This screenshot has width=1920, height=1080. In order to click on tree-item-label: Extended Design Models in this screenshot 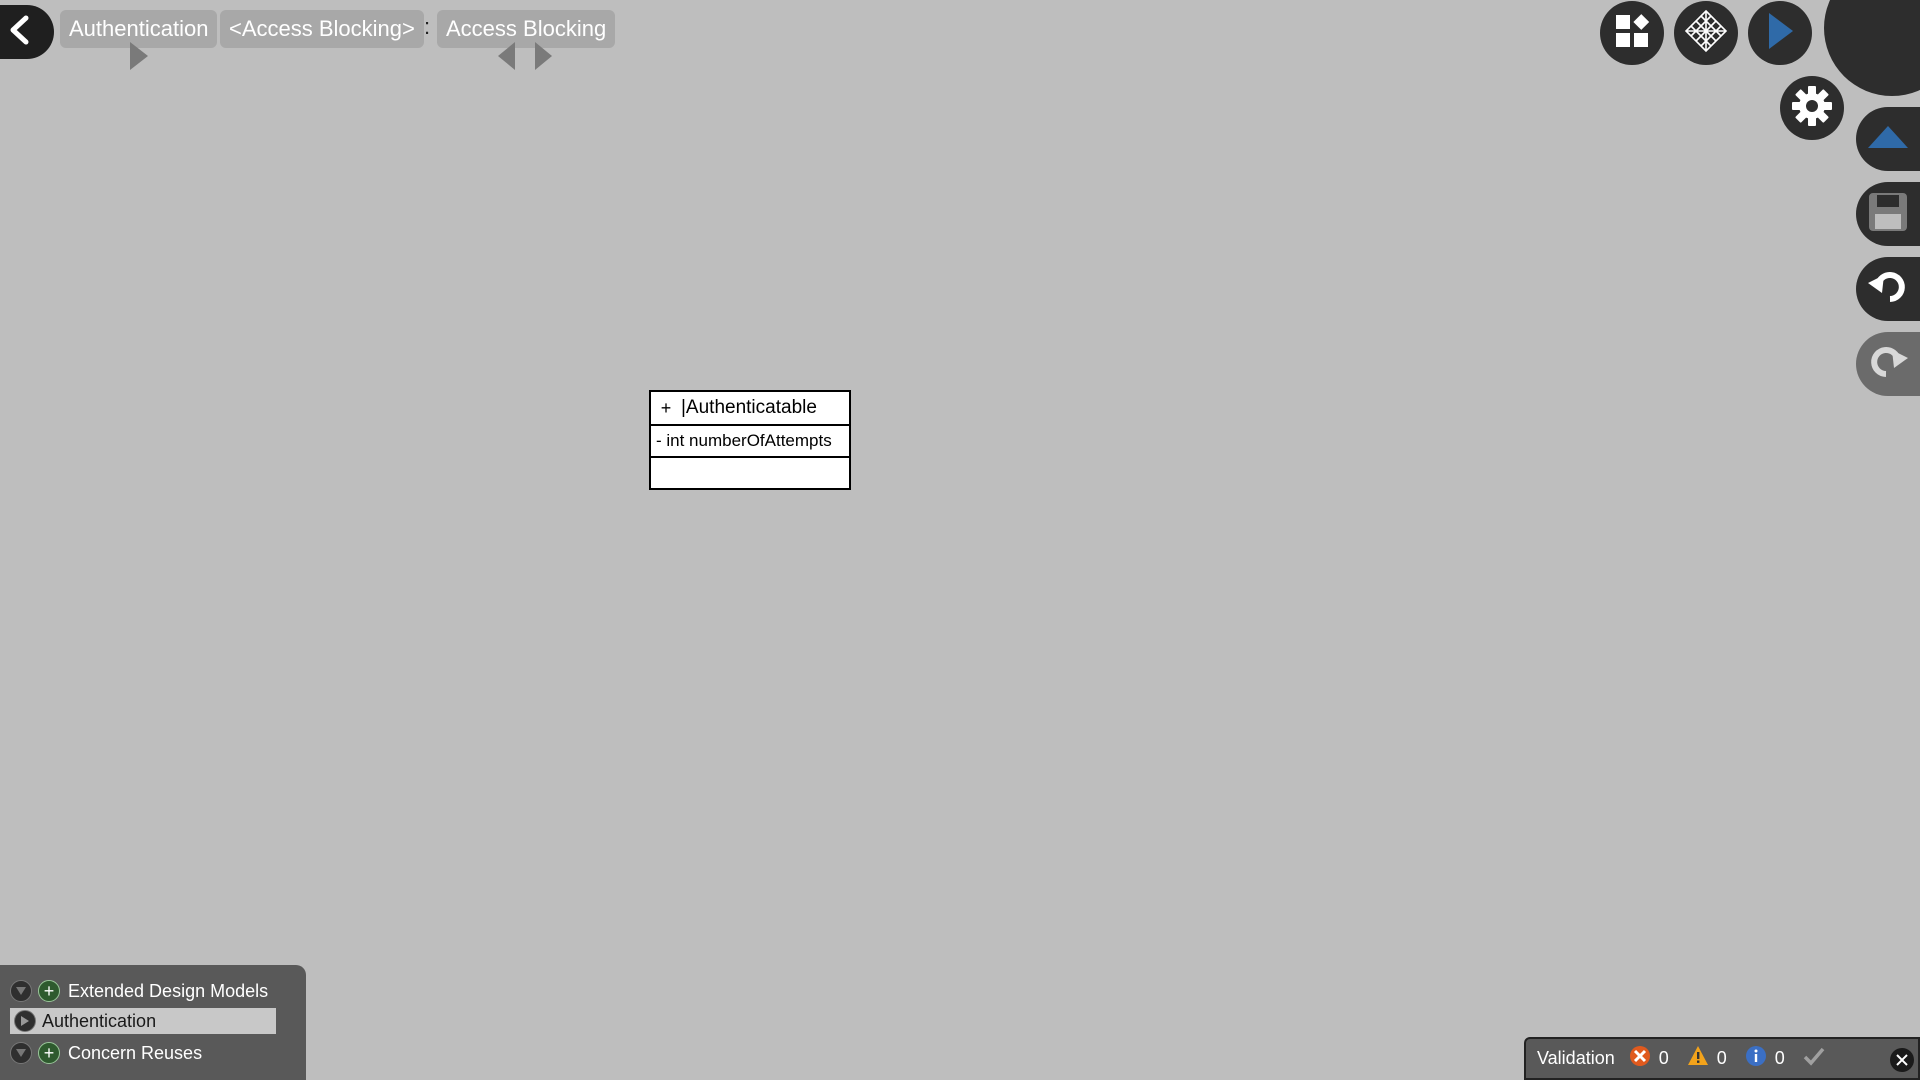, I will do `click(168, 990)`.